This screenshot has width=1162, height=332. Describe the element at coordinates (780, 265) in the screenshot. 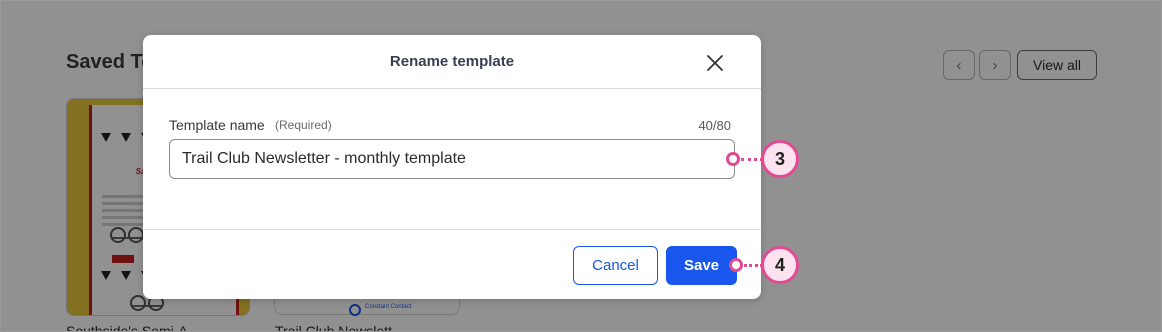

I see `callout-badge: 4` at that location.